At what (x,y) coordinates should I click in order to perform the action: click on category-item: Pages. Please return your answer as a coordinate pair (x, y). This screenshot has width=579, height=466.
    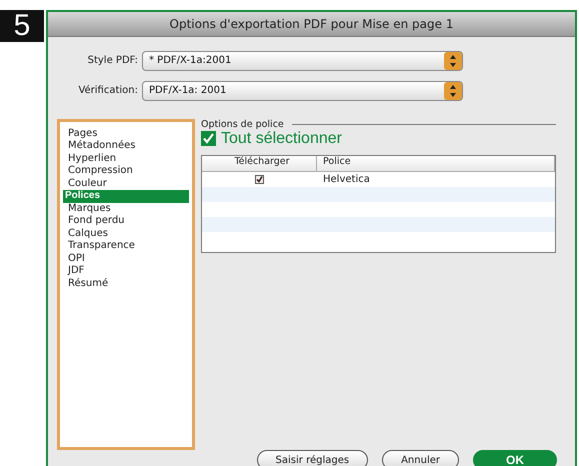
    Looking at the image, I should click on (126, 134).